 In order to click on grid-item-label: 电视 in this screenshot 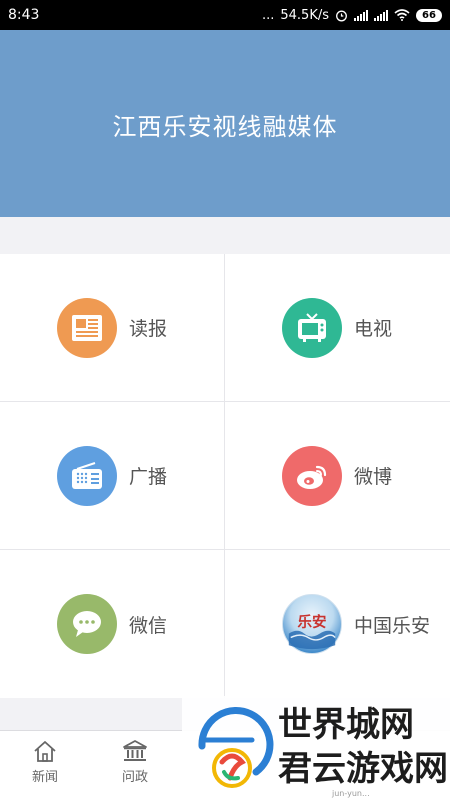, I will do `click(373, 329)`.